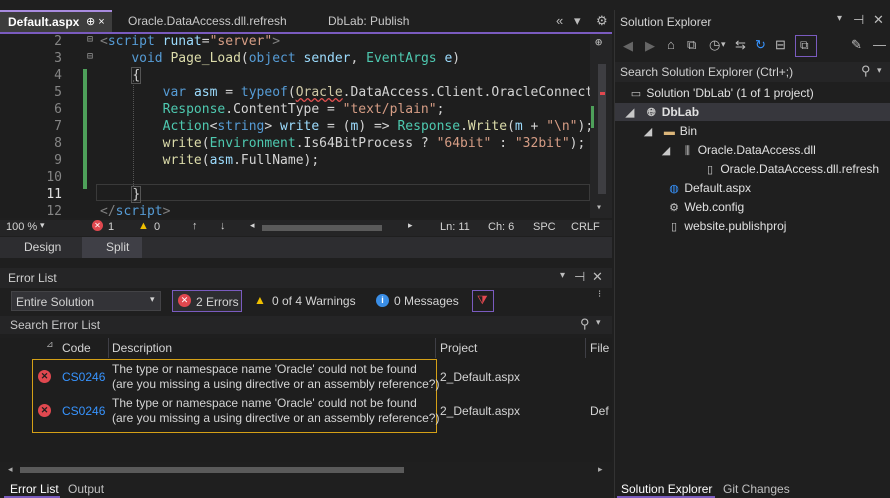 This screenshot has width=890, height=498. I want to click on tab-oracle-refresh: Oracle.DataAccess.dll.refresh, so click(215, 21).